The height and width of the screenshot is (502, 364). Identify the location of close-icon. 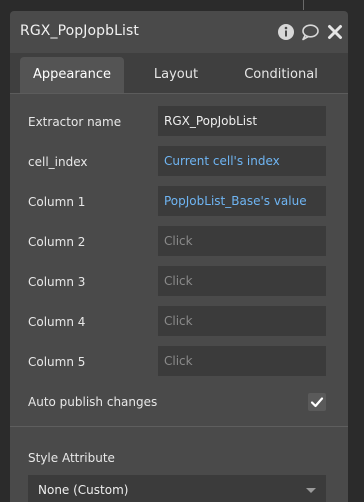
(335, 32).